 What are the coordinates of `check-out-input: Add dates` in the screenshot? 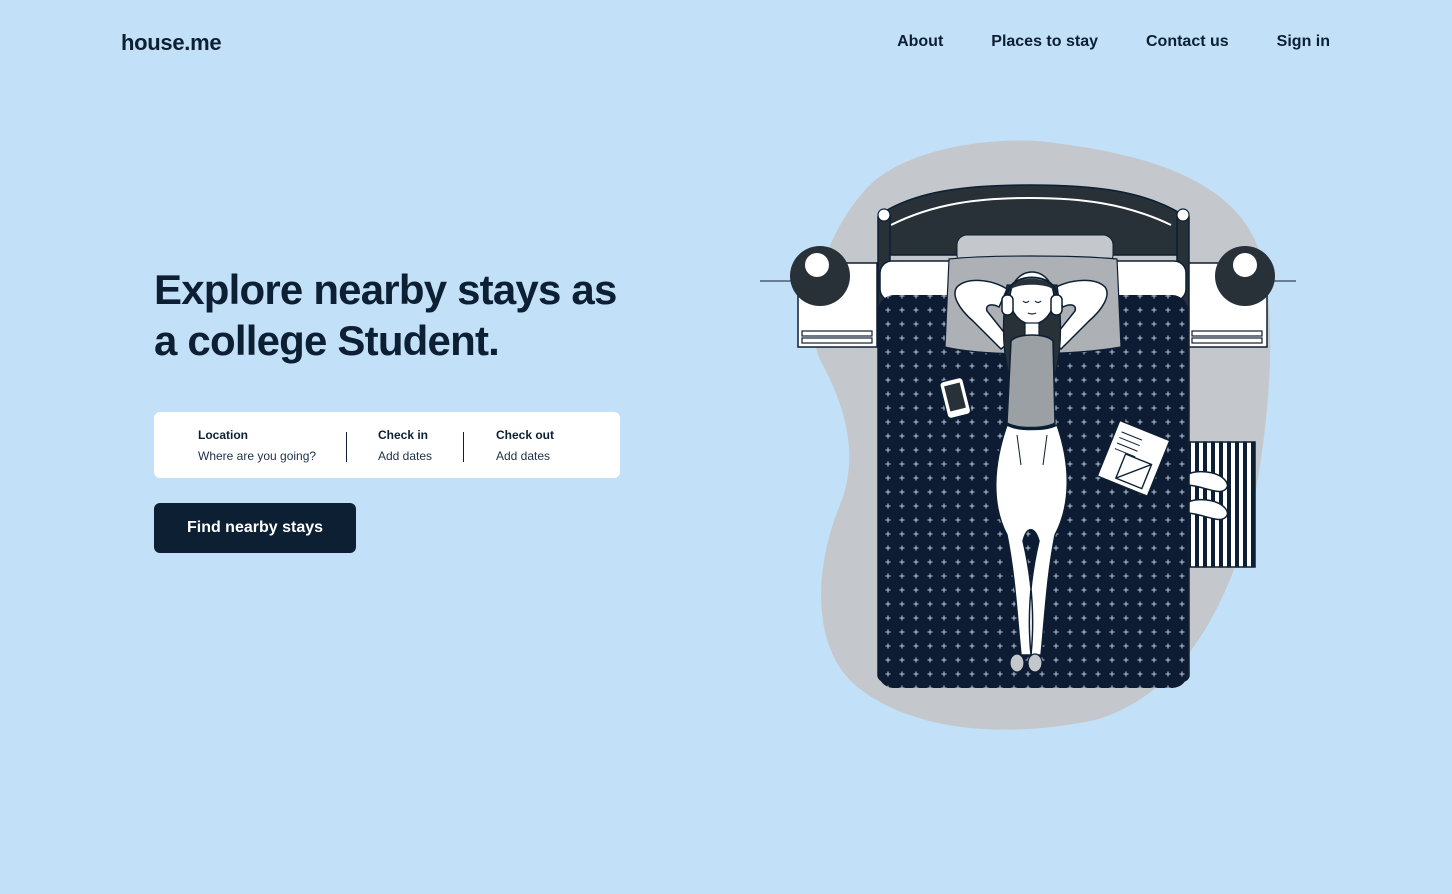 It's located at (525, 456).